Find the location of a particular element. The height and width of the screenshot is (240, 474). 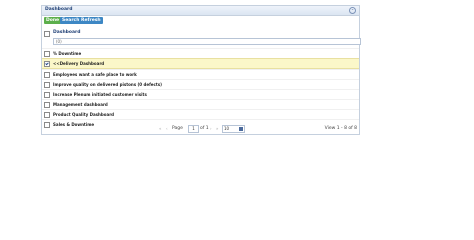

toolbar: Done Search Refresh is located at coordinates (200, 21).